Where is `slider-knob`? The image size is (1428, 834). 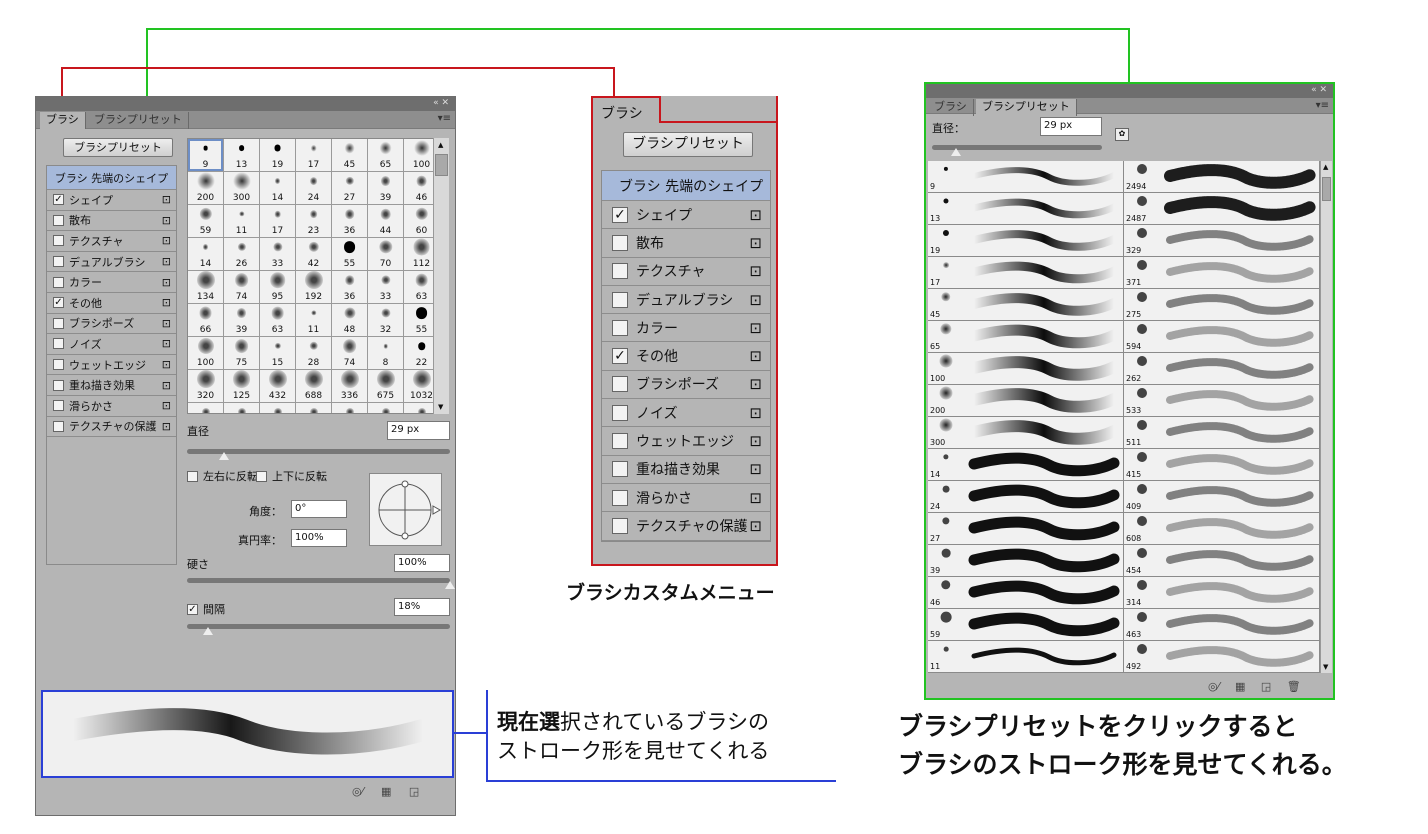 slider-knob is located at coordinates (208, 631).